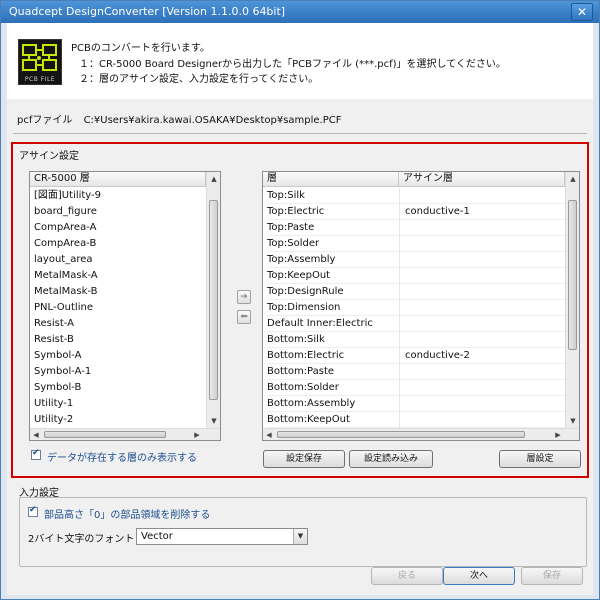 This screenshot has height=600, width=600. I want to click on layer-cell: Top:Solder, so click(333, 244).